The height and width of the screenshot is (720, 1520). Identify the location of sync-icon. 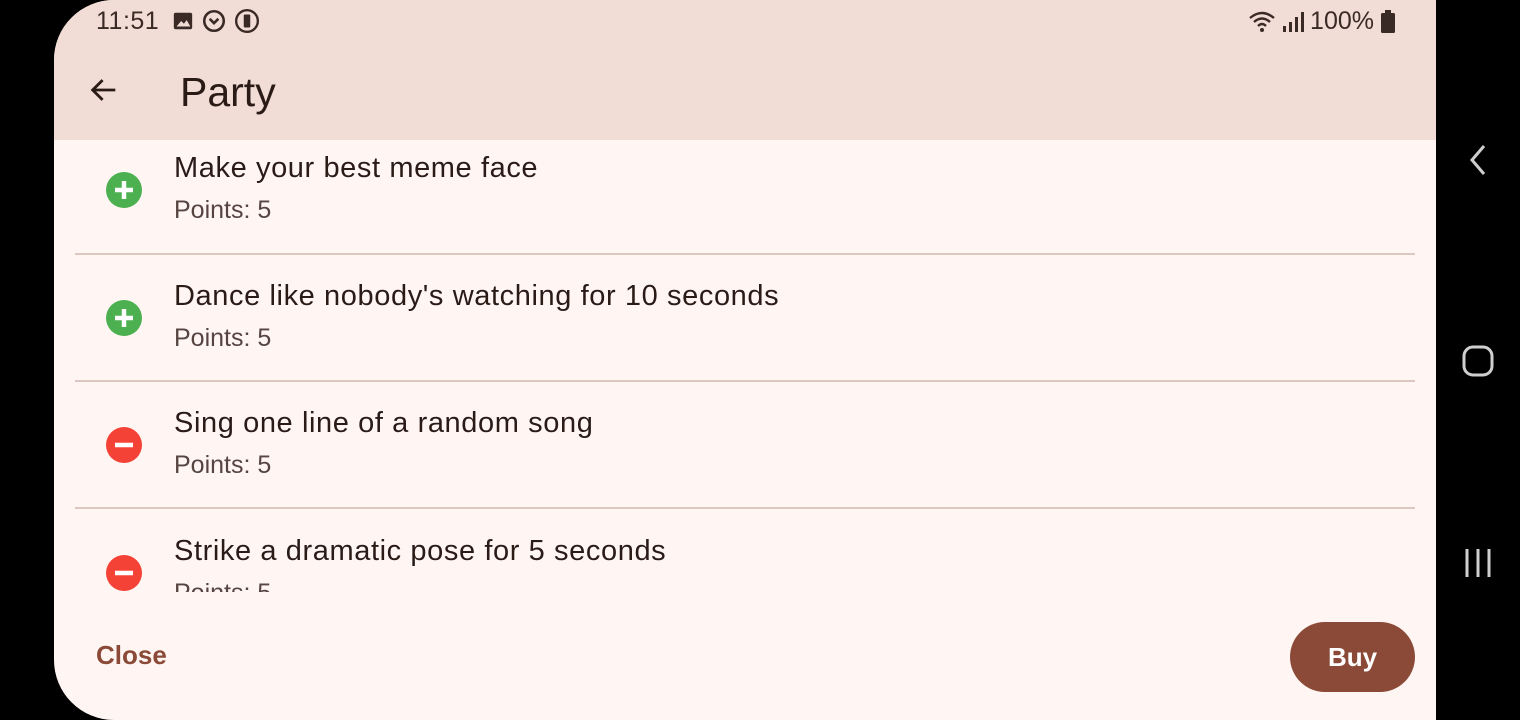
(214, 21).